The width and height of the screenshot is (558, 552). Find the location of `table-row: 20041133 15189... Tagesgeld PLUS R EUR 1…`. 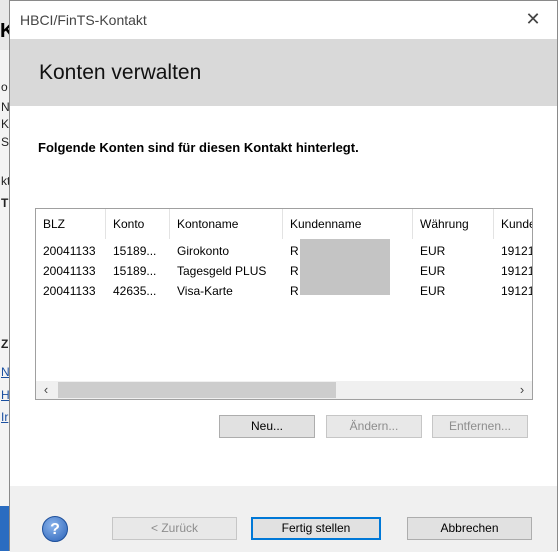

table-row: 20041133 15189... Tagesgeld PLUS R EUR 1… is located at coordinates (284, 271).